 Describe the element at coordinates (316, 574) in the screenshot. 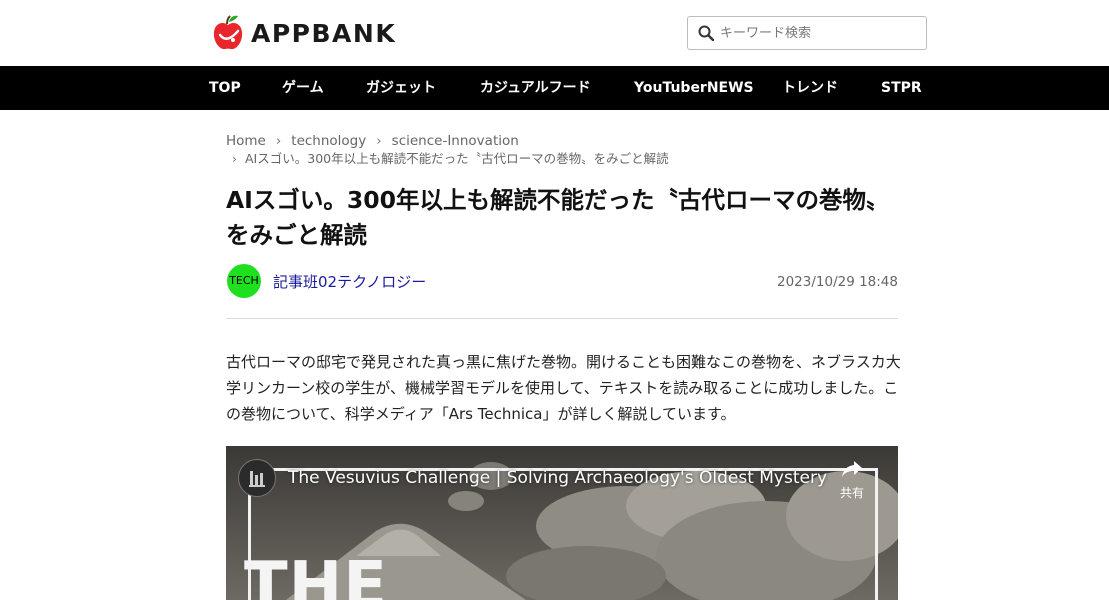

I see `thumbnail-overlay-text: THE` at that location.